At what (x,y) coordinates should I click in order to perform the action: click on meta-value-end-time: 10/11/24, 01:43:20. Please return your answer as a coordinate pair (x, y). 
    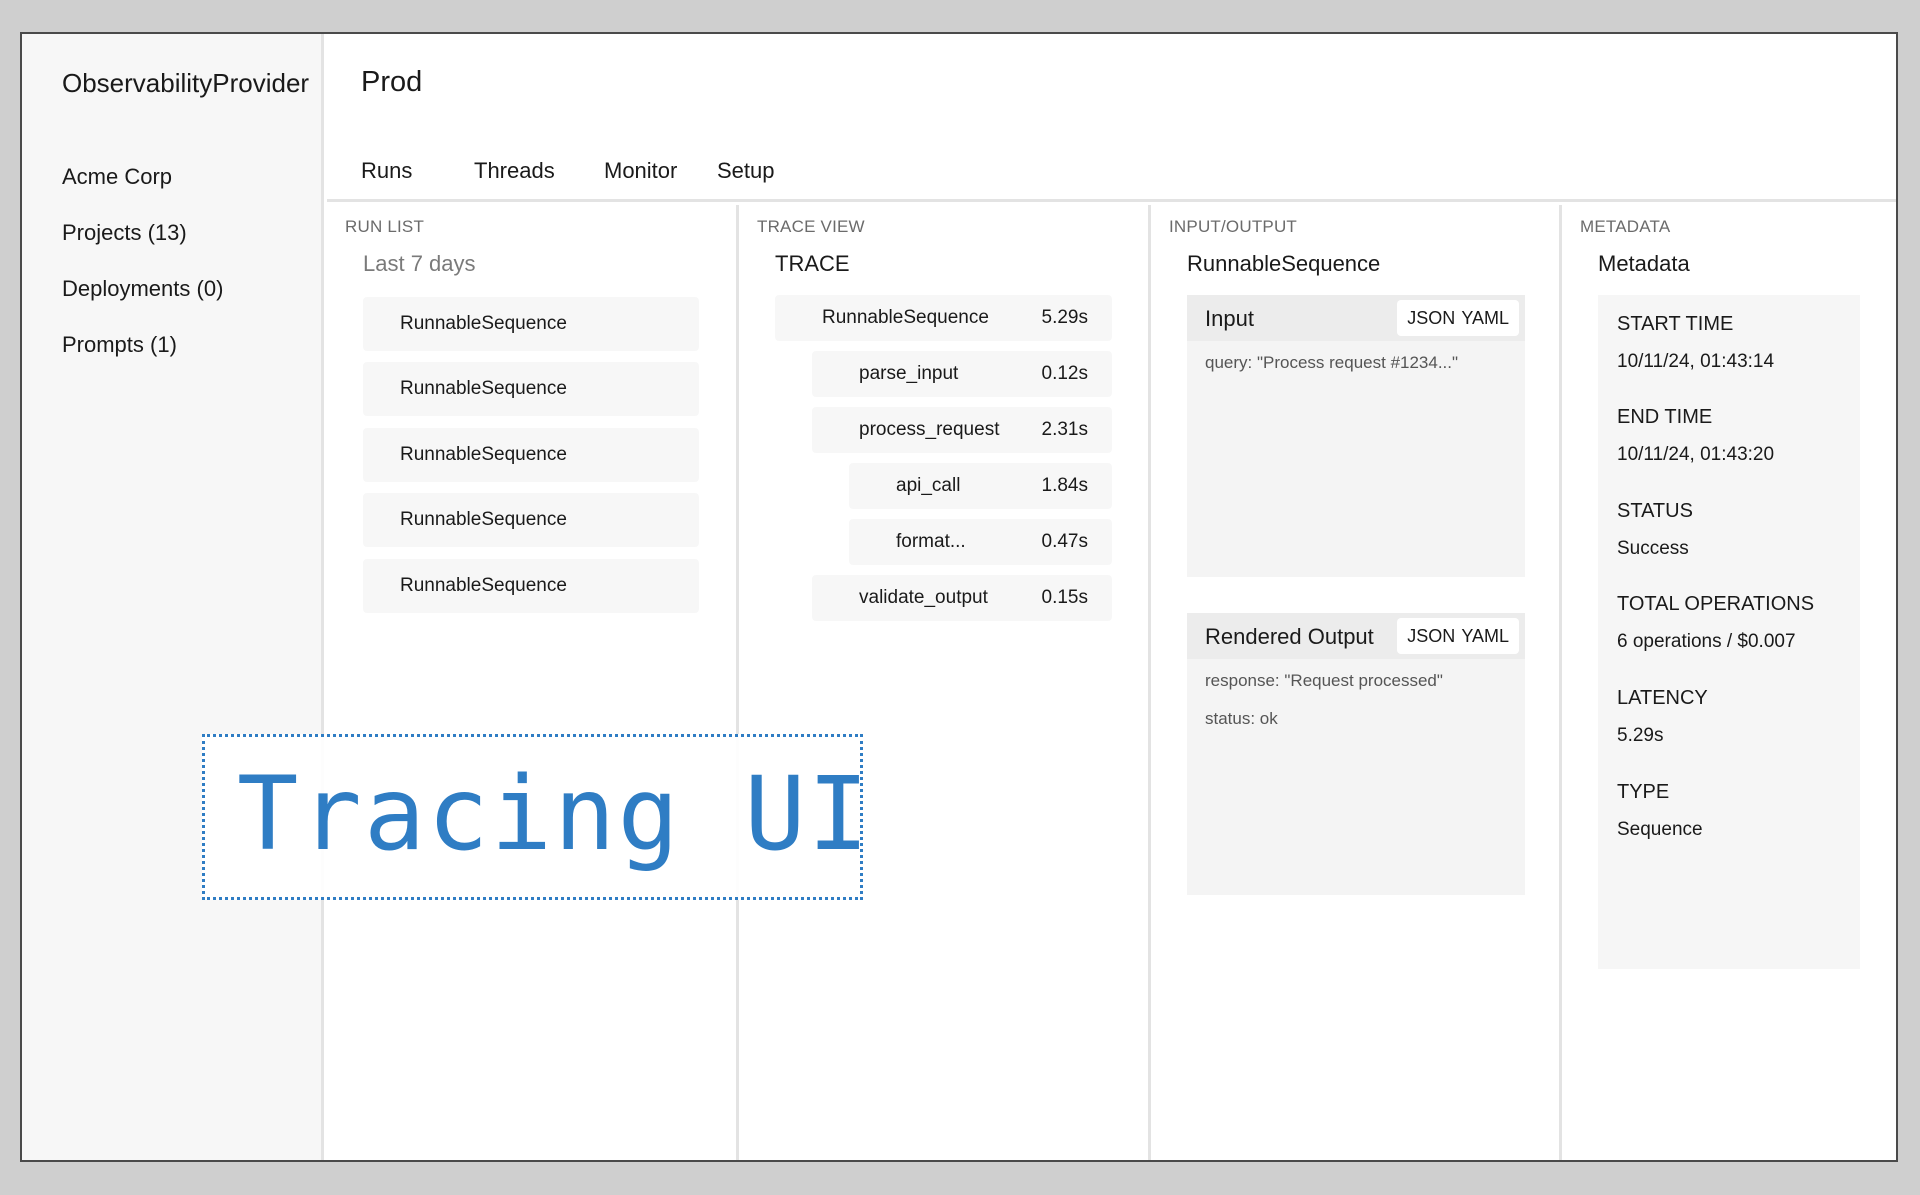
    Looking at the image, I should click on (1696, 454).